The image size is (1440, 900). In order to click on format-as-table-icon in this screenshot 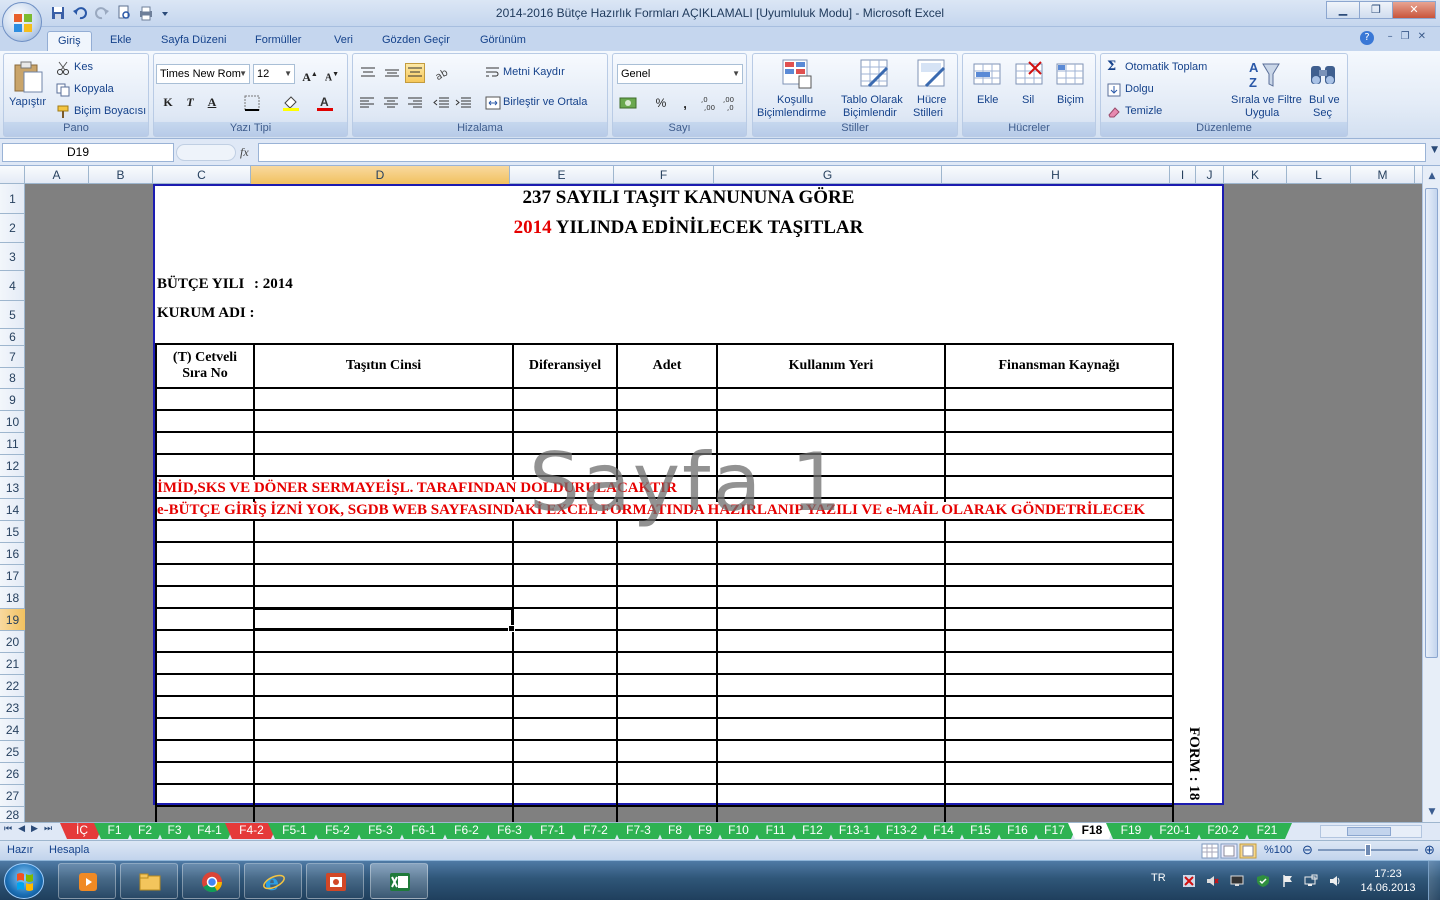, I will do `click(875, 74)`.